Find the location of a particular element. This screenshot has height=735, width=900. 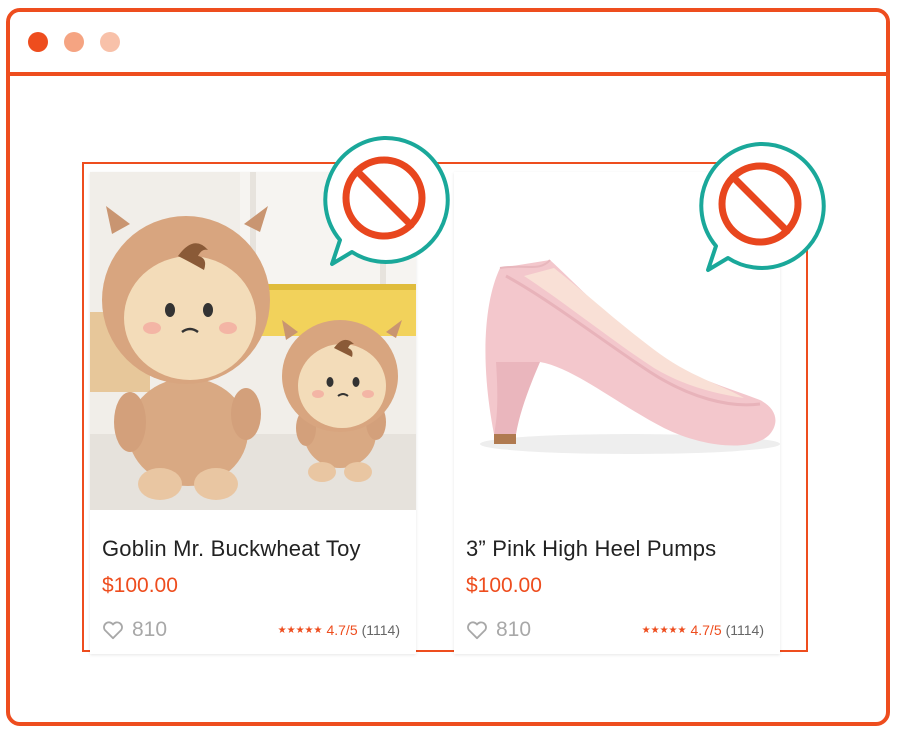

product-title: Goblin Mr. Buckwheat Toy is located at coordinates (231, 549).